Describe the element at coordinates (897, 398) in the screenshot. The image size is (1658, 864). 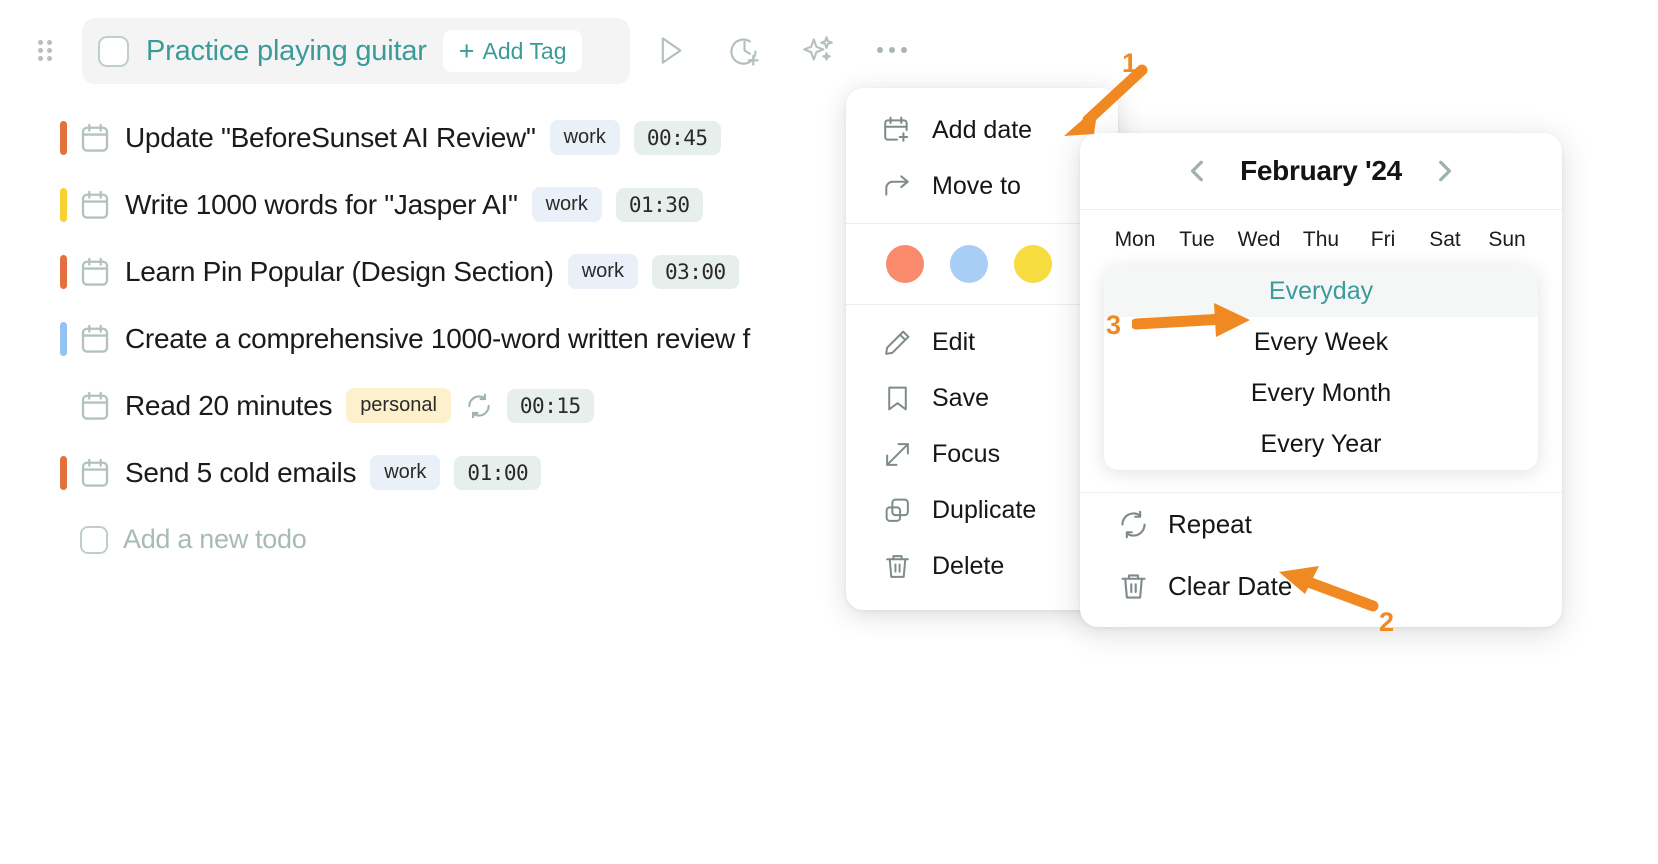
I see `bookmark-icon` at that location.